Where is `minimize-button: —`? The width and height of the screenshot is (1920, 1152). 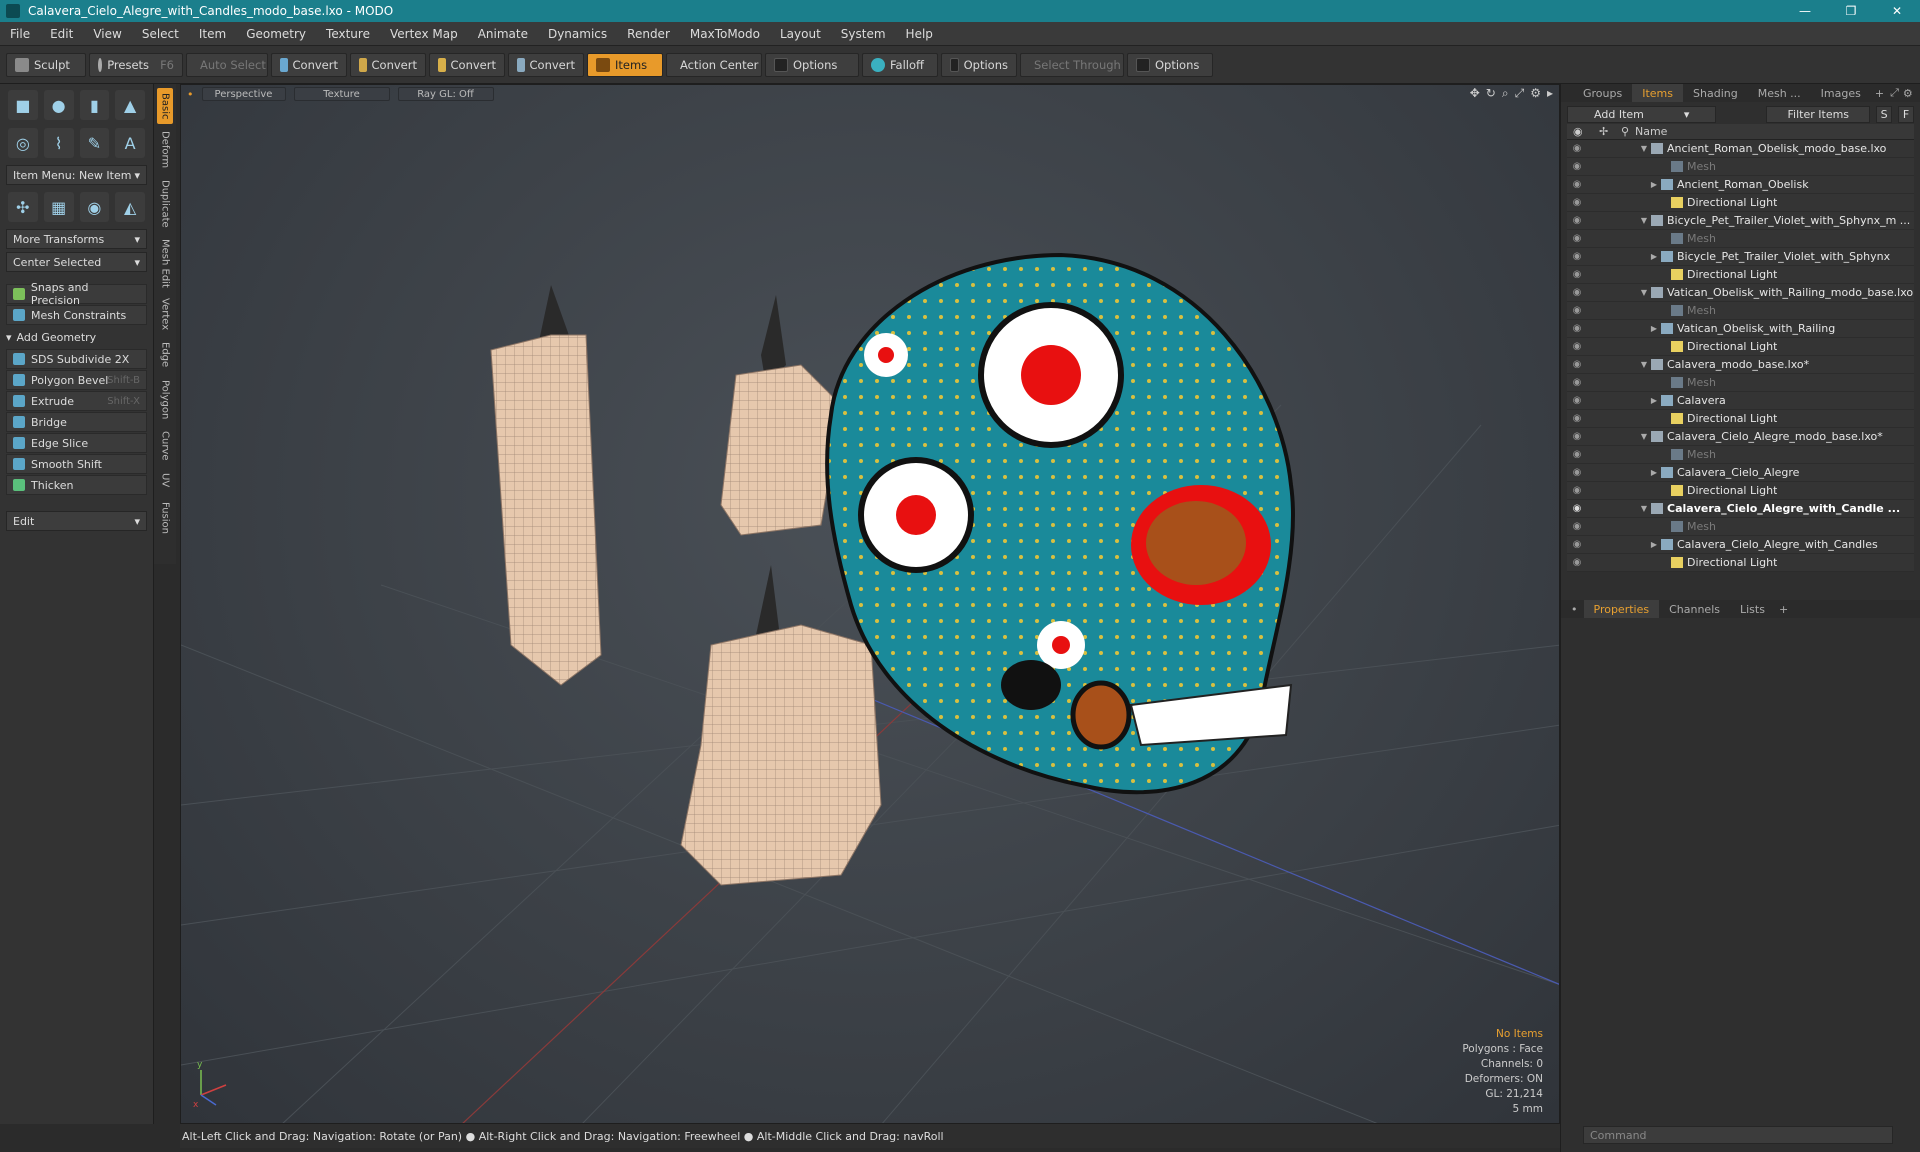
minimize-button: — is located at coordinates (1805, 11).